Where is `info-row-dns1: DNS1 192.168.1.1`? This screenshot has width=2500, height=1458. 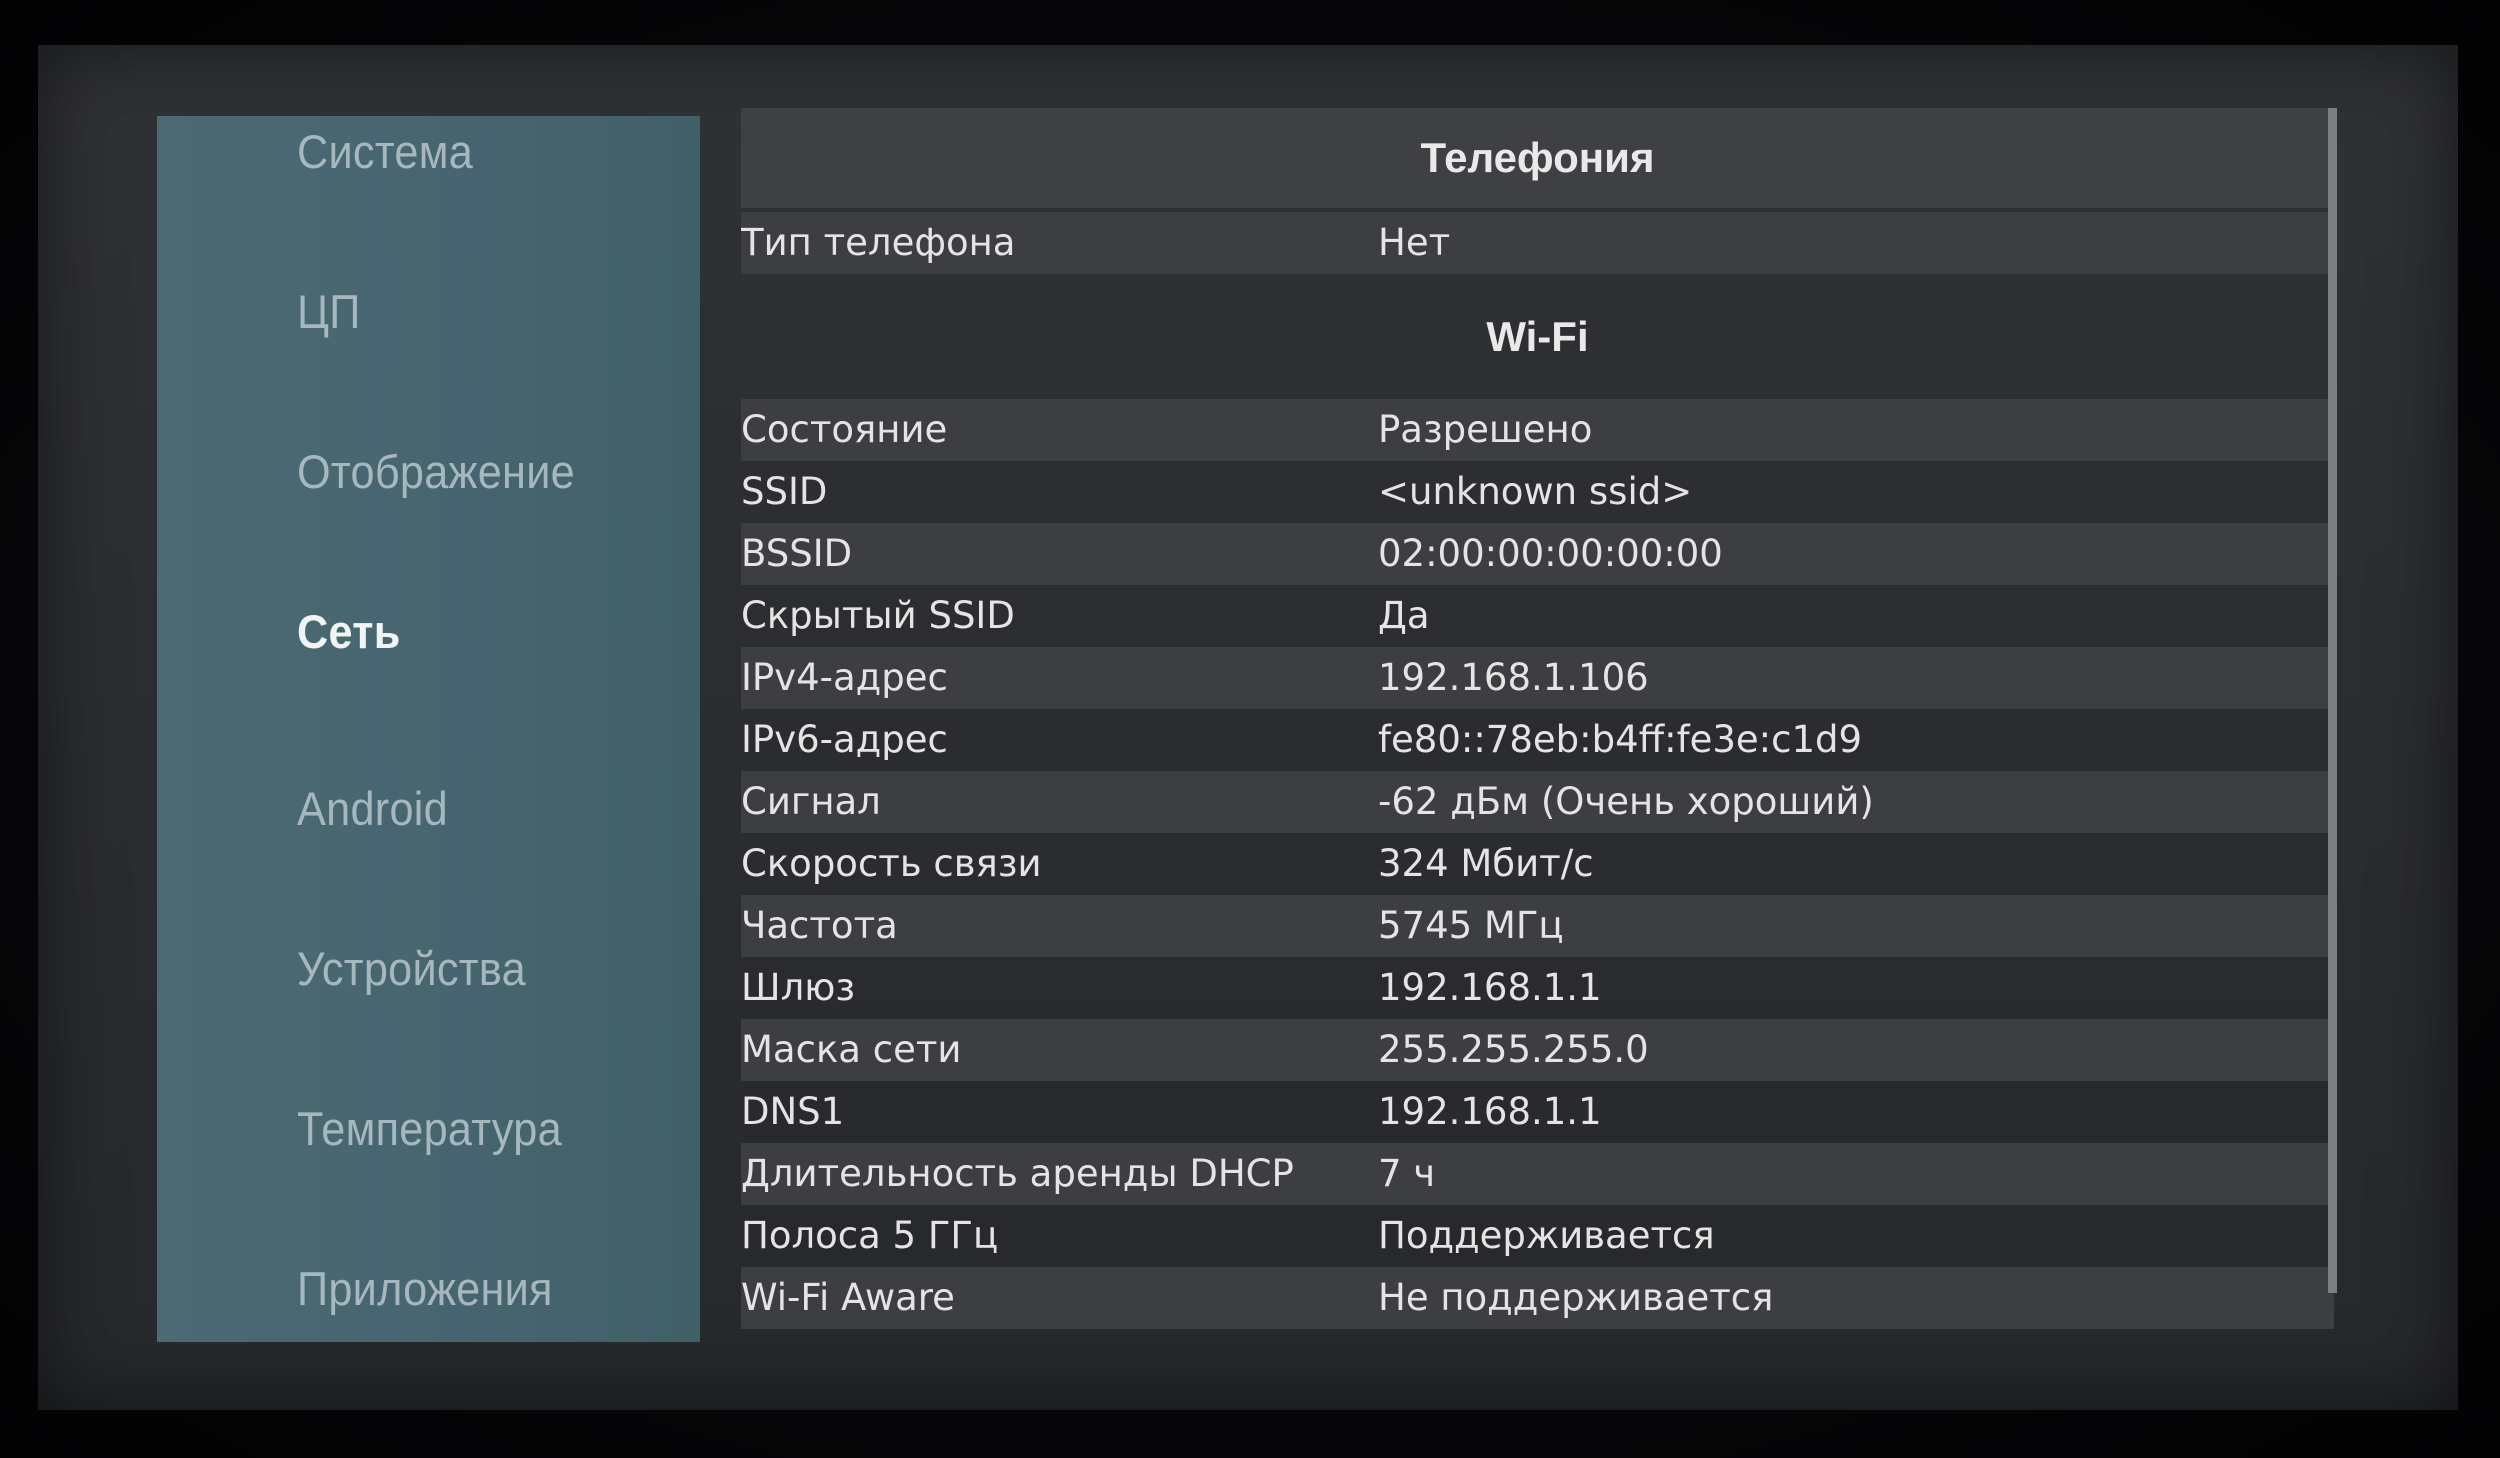
info-row-dns1: DNS1 192.168.1.1 is located at coordinates (1537, 1112).